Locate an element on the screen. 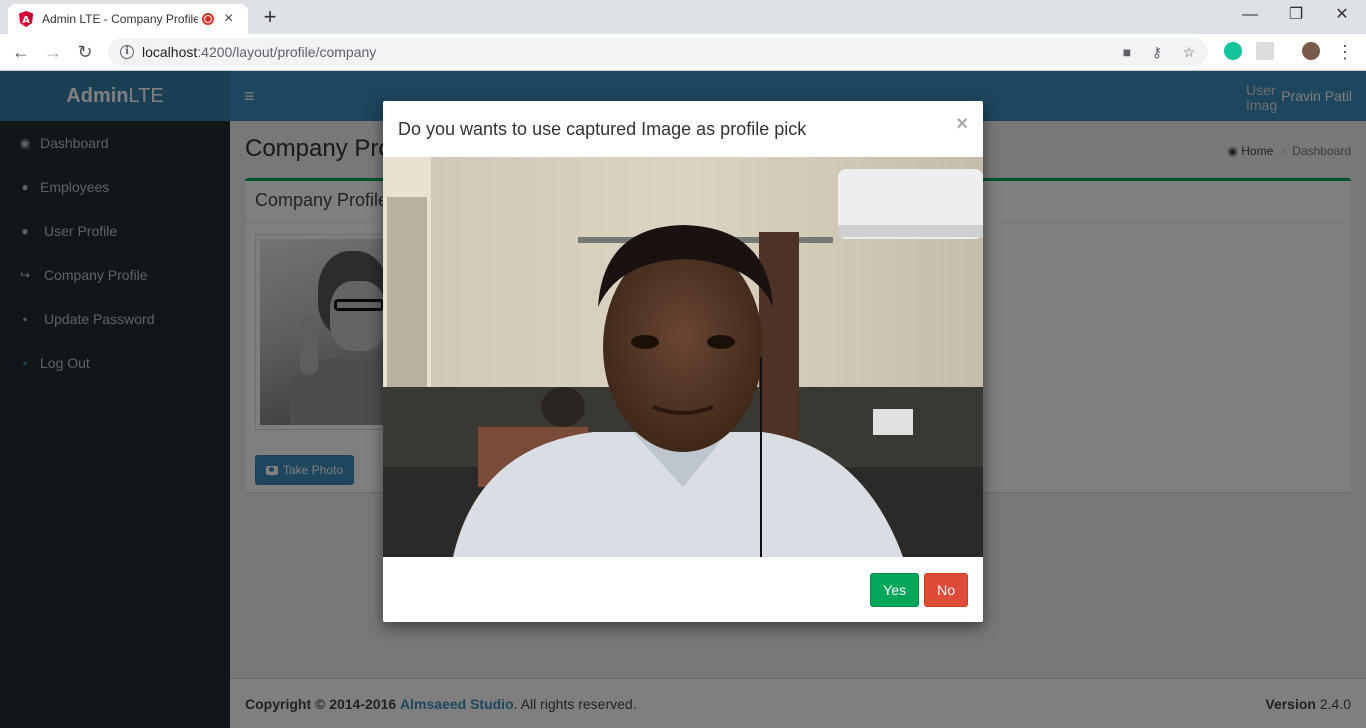 Image resolution: width=1366 pixels, height=728 pixels. camera-icon: ■ is located at coordinates (1127, 52).